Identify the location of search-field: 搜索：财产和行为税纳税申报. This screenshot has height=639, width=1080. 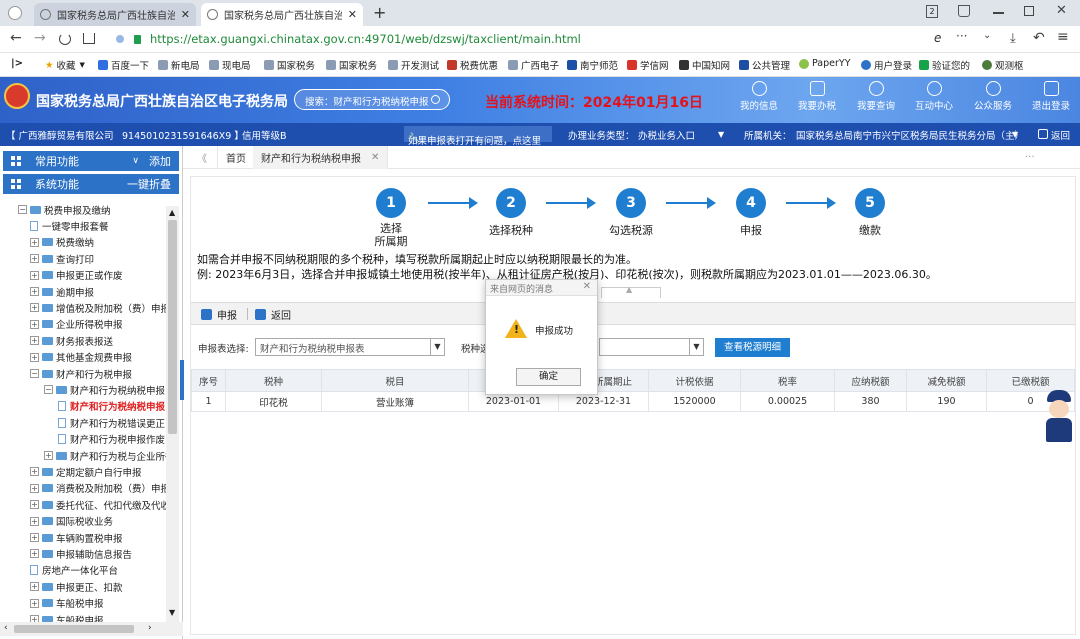
(372, 99).